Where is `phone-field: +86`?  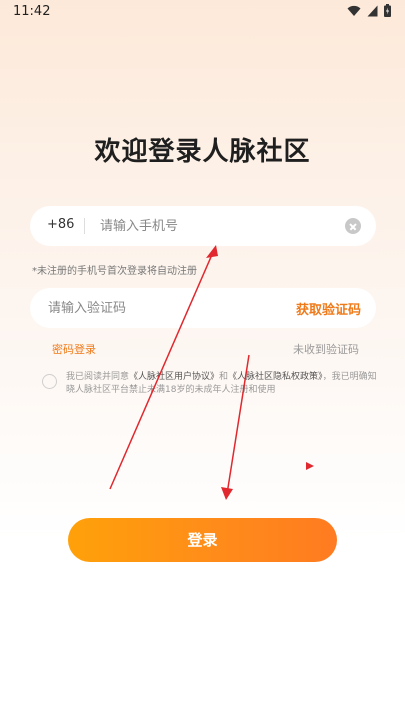 phone-field: +86 is located at coordinates (203, 226).